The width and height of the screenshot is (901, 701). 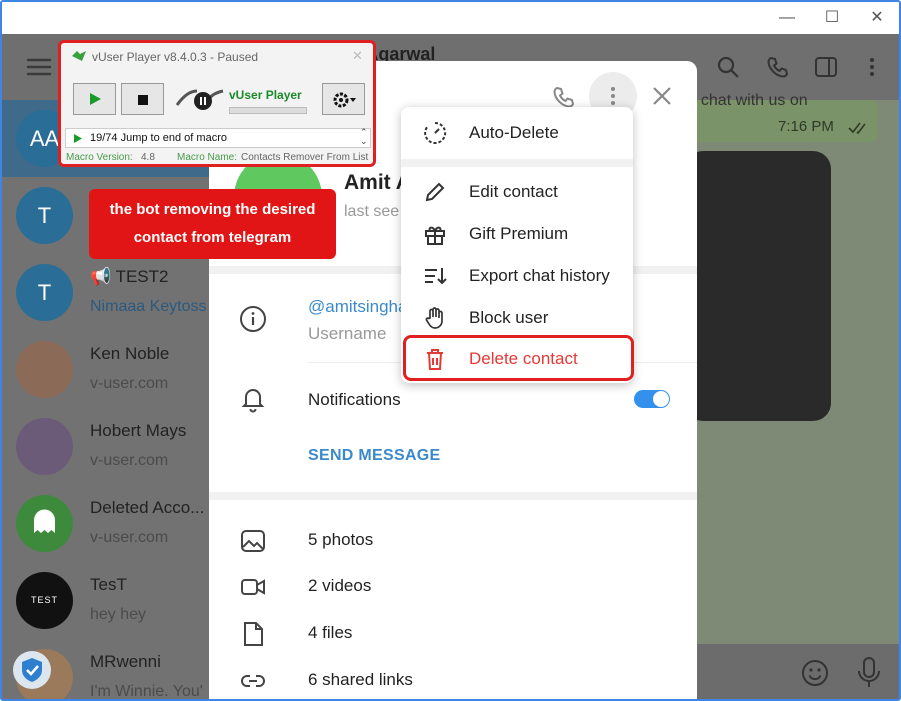 What do you see at coordinates (253, 587) in the screenshot?
I see `video-icon` at bounding box center [253, 587].